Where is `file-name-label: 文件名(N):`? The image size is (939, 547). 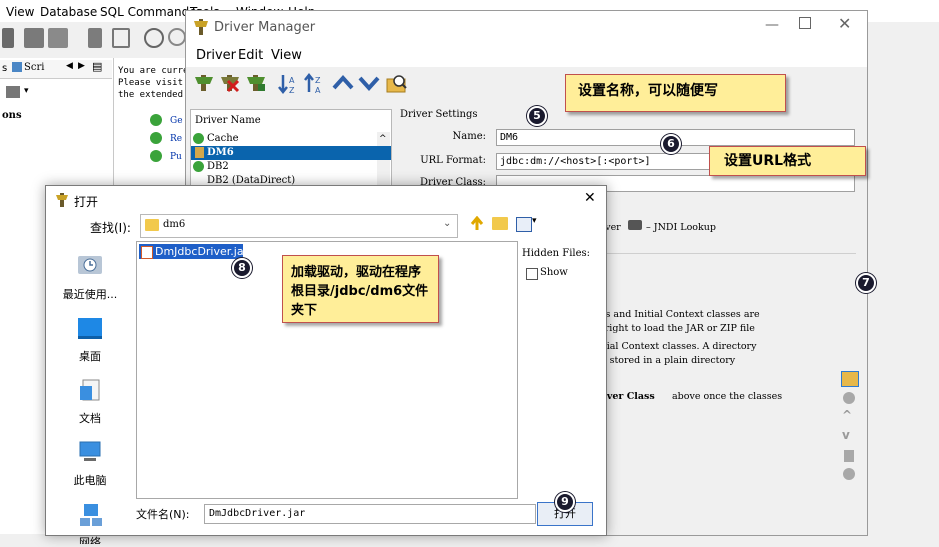
file-name-label: 文件名(N): is located at coordinates (163, 514).